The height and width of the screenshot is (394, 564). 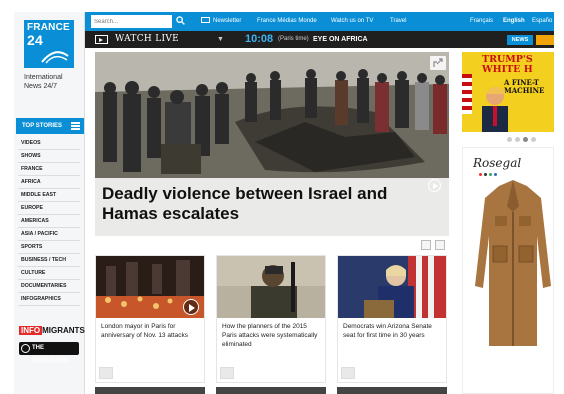 What do you see at coordinates (49, 182) in the screenshot?
I see `sidebar-item-africa: AFRICA` at bounding box center [49, 182].